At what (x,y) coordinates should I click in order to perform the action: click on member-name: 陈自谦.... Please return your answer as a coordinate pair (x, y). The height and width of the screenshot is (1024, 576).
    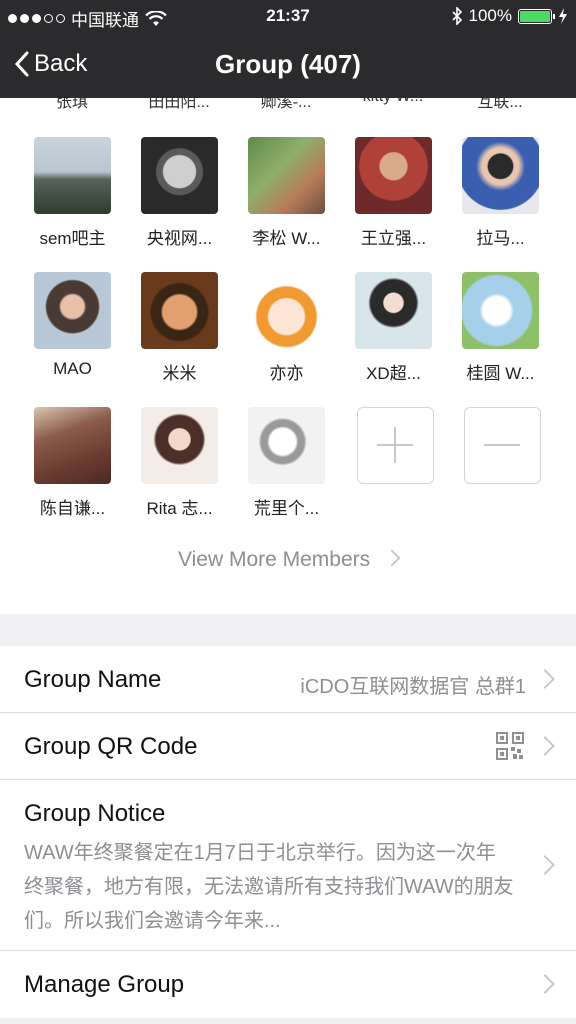
    Looking at the image, I should click on (72, 508).